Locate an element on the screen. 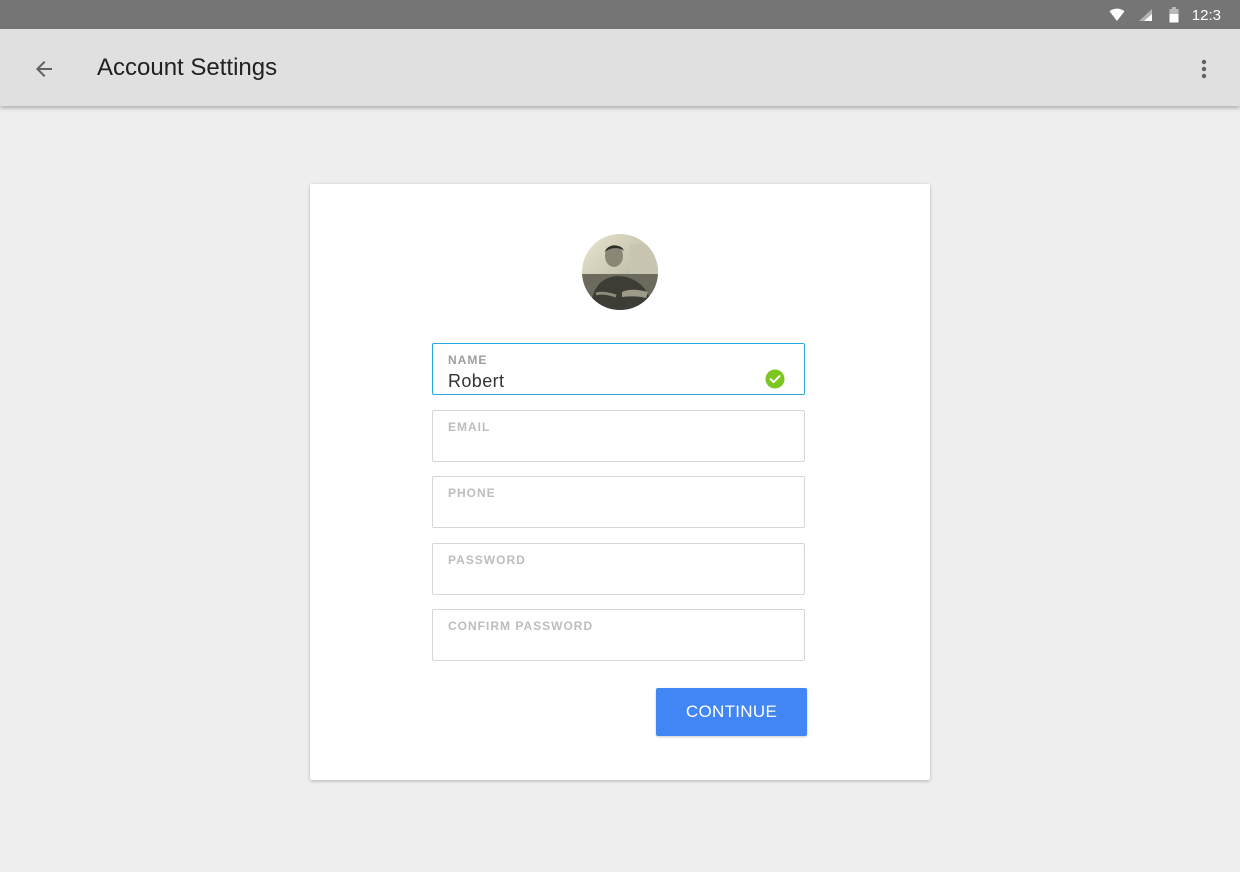 The width and height of the screenshot is (1240, 872). check-circle-icon is located at coordinates (775, 379).